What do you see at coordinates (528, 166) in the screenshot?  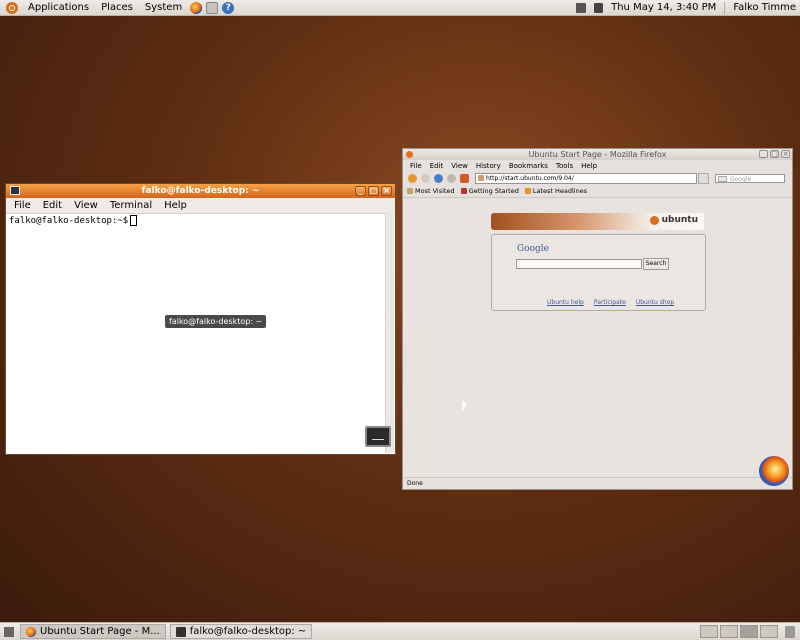 I see `ff-menu-bookmarks: Bookmarks` at bounding box center [528, 166].